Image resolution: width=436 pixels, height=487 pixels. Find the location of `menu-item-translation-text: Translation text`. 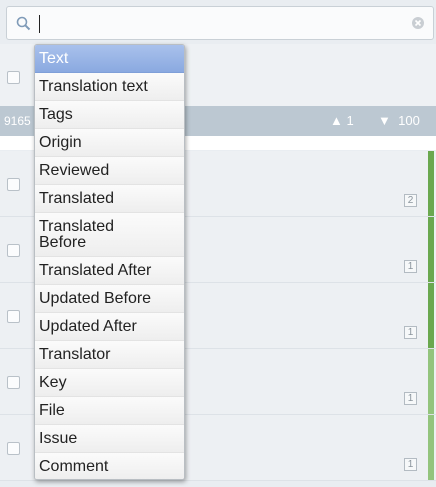

menu-item-translation-text: Translation text is located at coordinates (109, 87).